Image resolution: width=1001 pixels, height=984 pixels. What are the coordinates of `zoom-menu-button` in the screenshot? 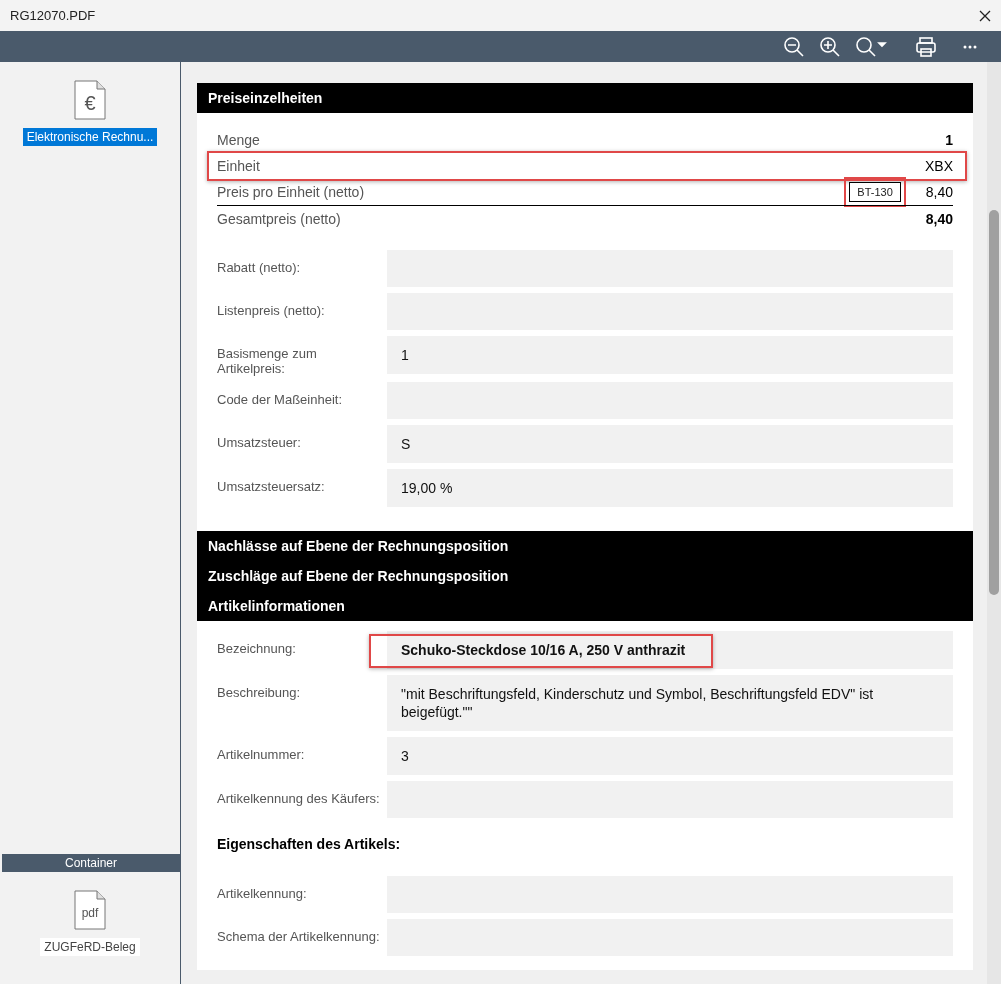 It's located at (871, 46).